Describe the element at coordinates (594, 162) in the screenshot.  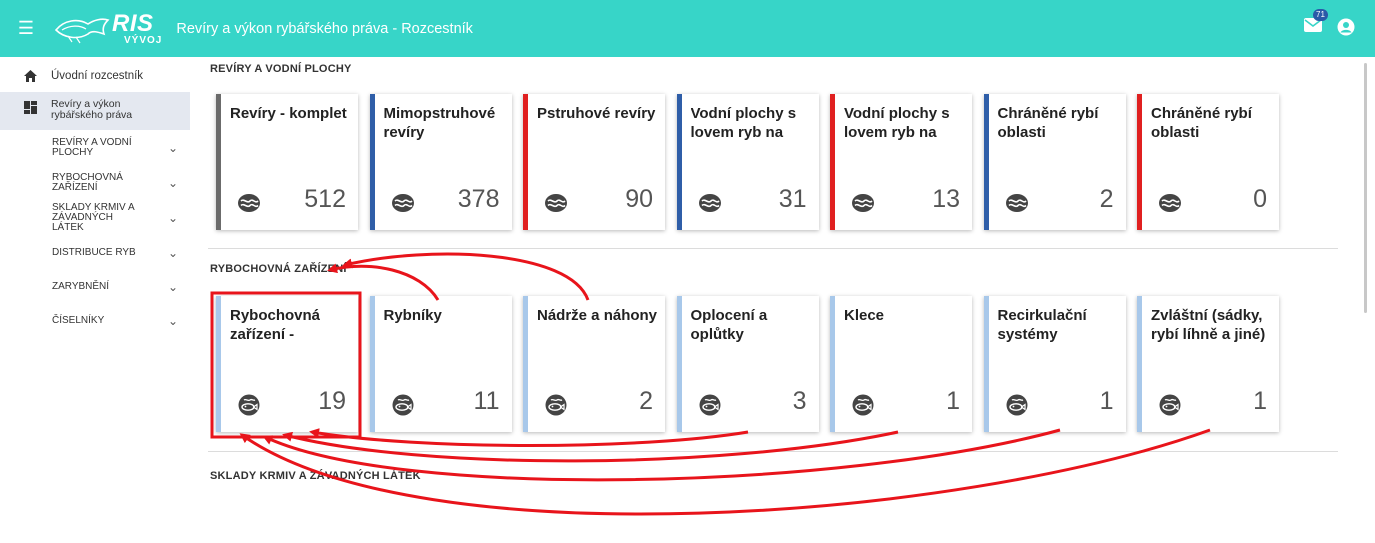
I see `tile-card: Pstruhové revíry 90` at that location.